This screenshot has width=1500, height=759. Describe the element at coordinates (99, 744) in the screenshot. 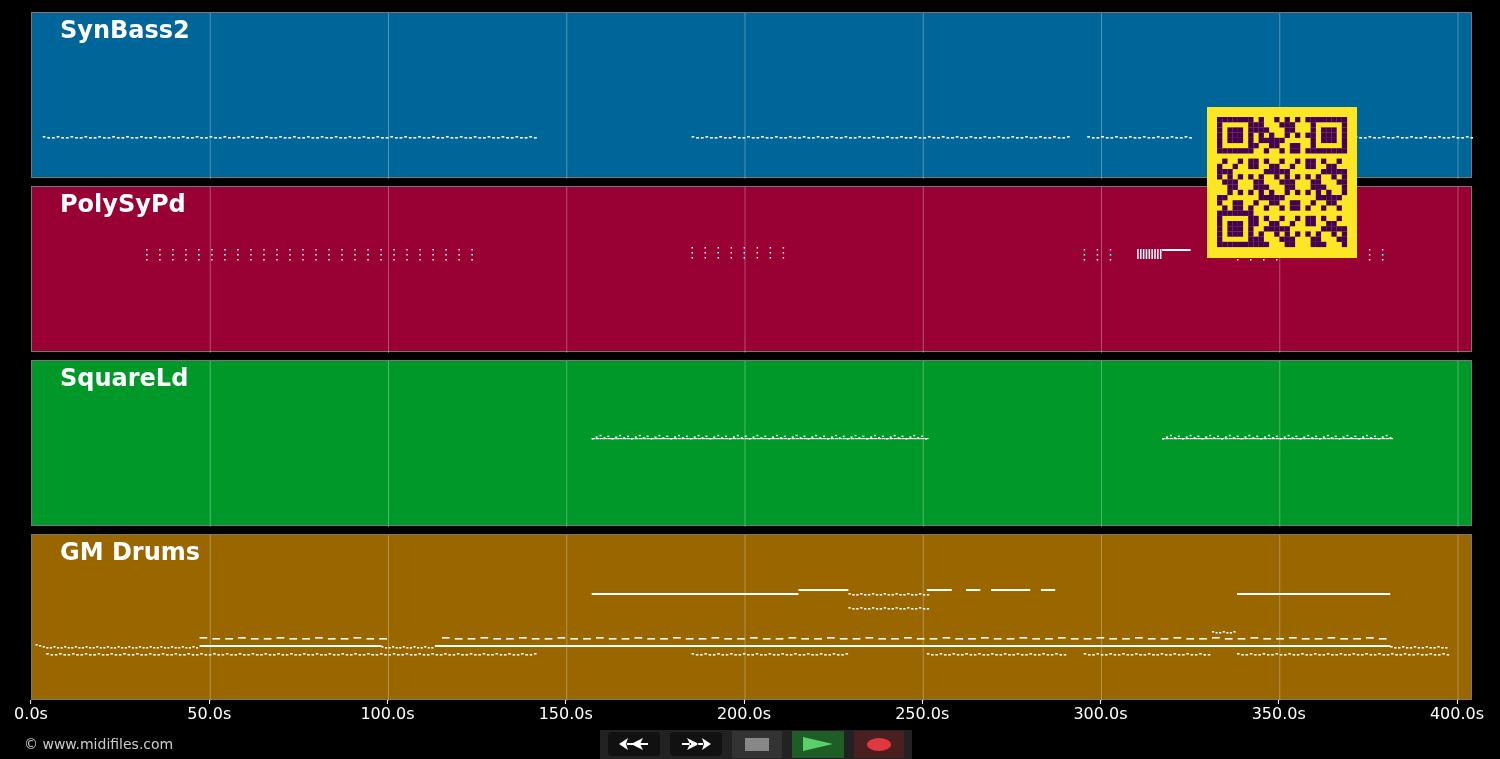

I see `copyright-text: © www.midifiles.com` at that location.